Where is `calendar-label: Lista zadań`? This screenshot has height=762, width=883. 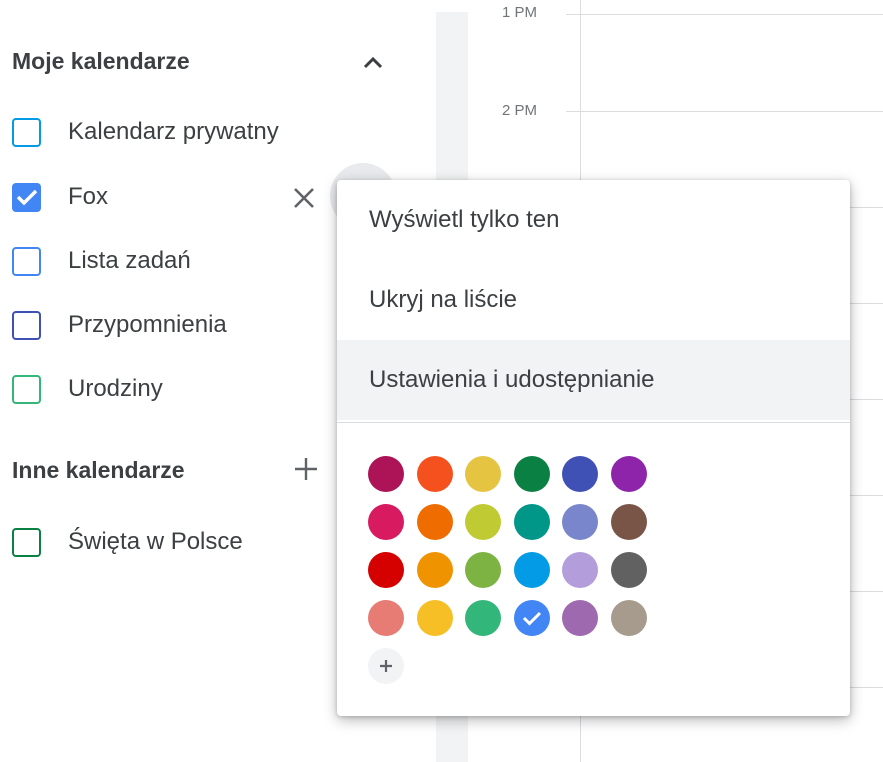
calendar-label: Lista zadań is located at coordinates (129, 260).